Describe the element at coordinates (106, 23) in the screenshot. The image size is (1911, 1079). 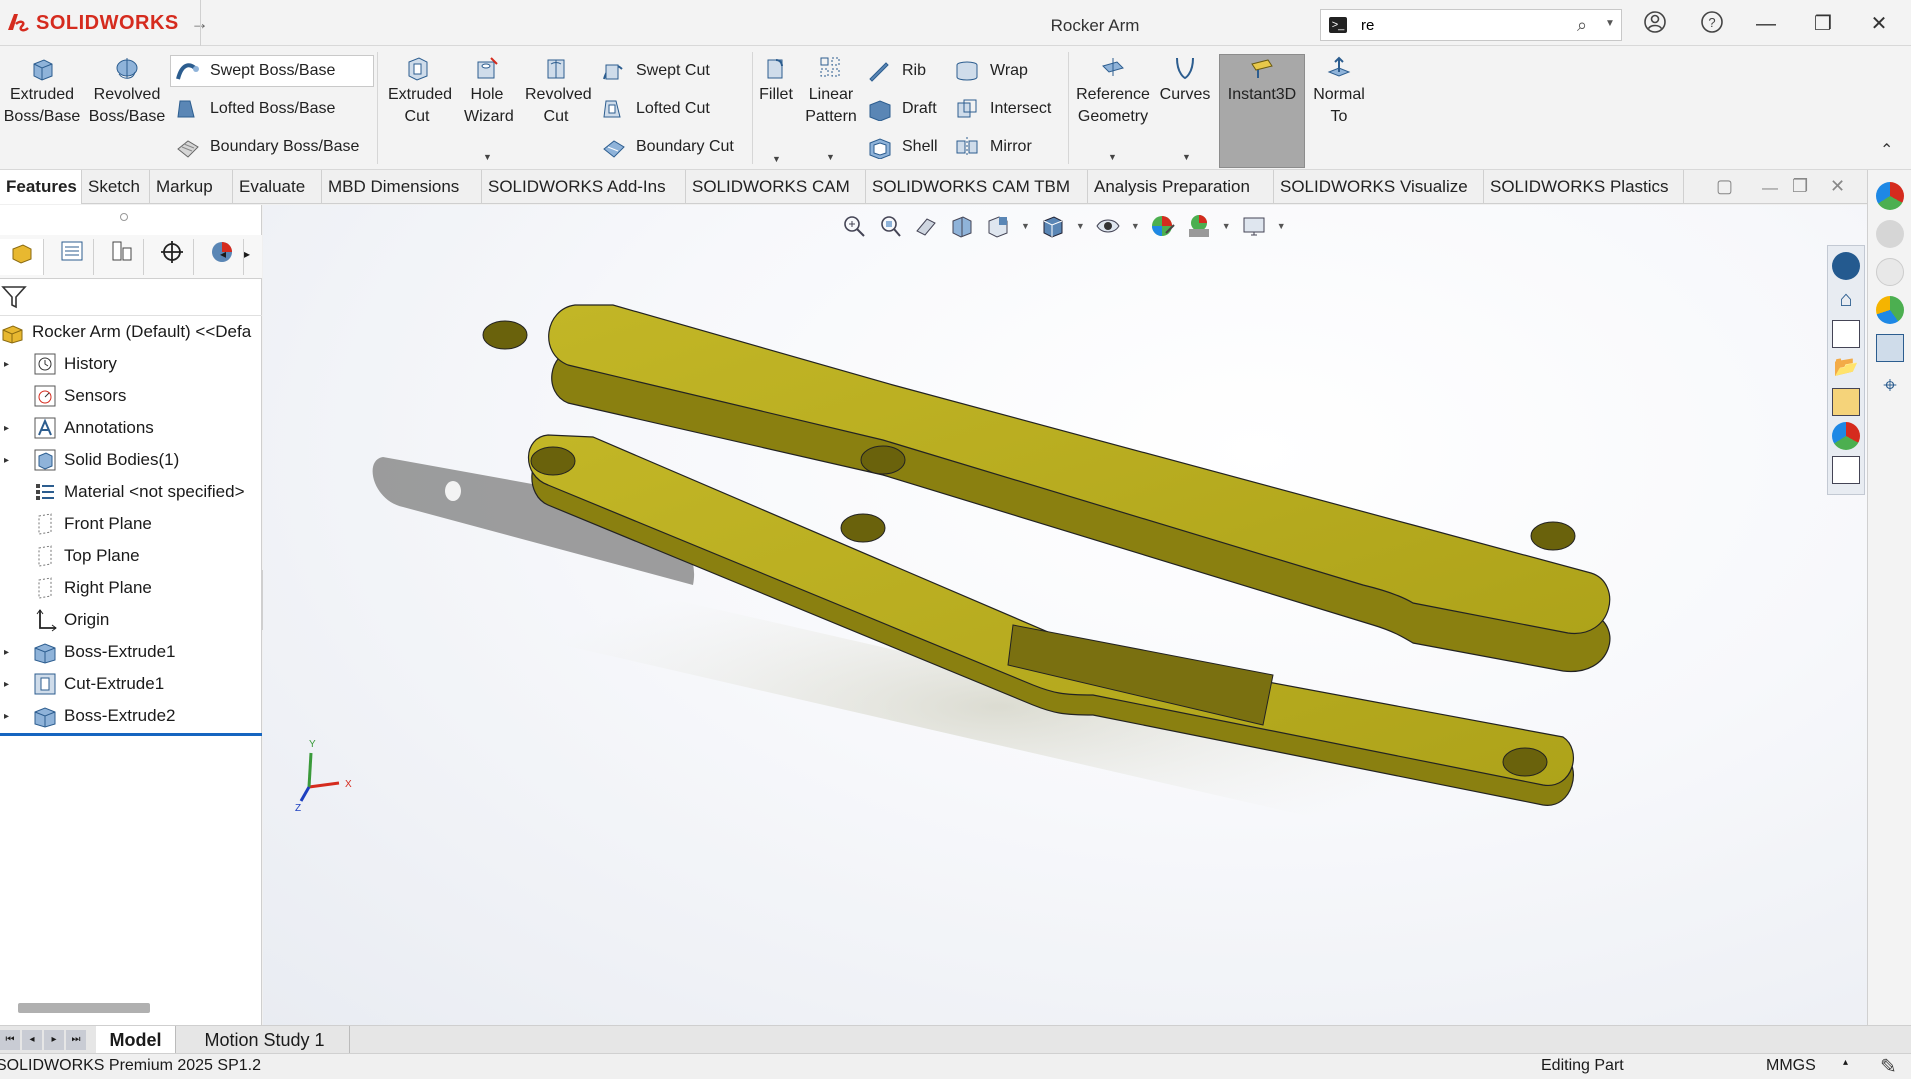
I see `solidworks-logo: SOLIDWORKS →` at that location.